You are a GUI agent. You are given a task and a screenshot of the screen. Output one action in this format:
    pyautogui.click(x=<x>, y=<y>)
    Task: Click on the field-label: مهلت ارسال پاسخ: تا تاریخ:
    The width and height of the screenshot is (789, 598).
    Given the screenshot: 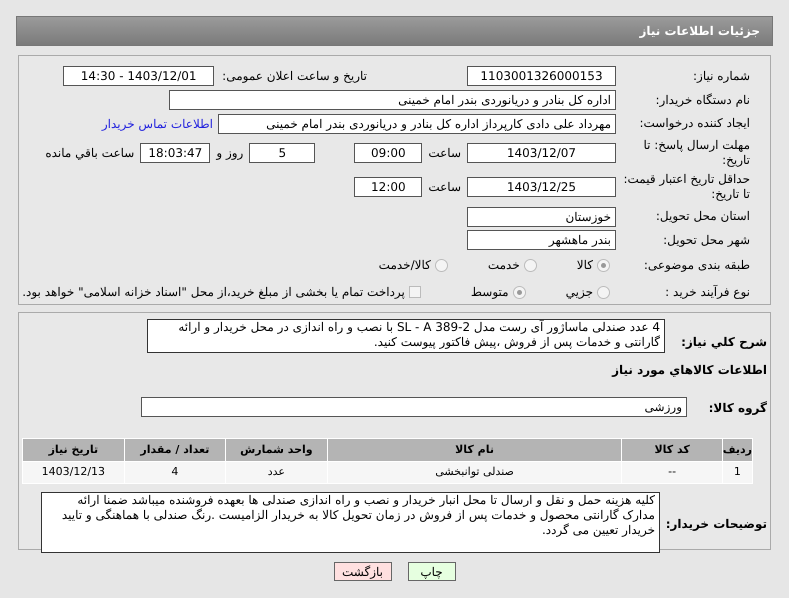 What is the action you would take?
    pyautogui.click(x=696, y=153)
    